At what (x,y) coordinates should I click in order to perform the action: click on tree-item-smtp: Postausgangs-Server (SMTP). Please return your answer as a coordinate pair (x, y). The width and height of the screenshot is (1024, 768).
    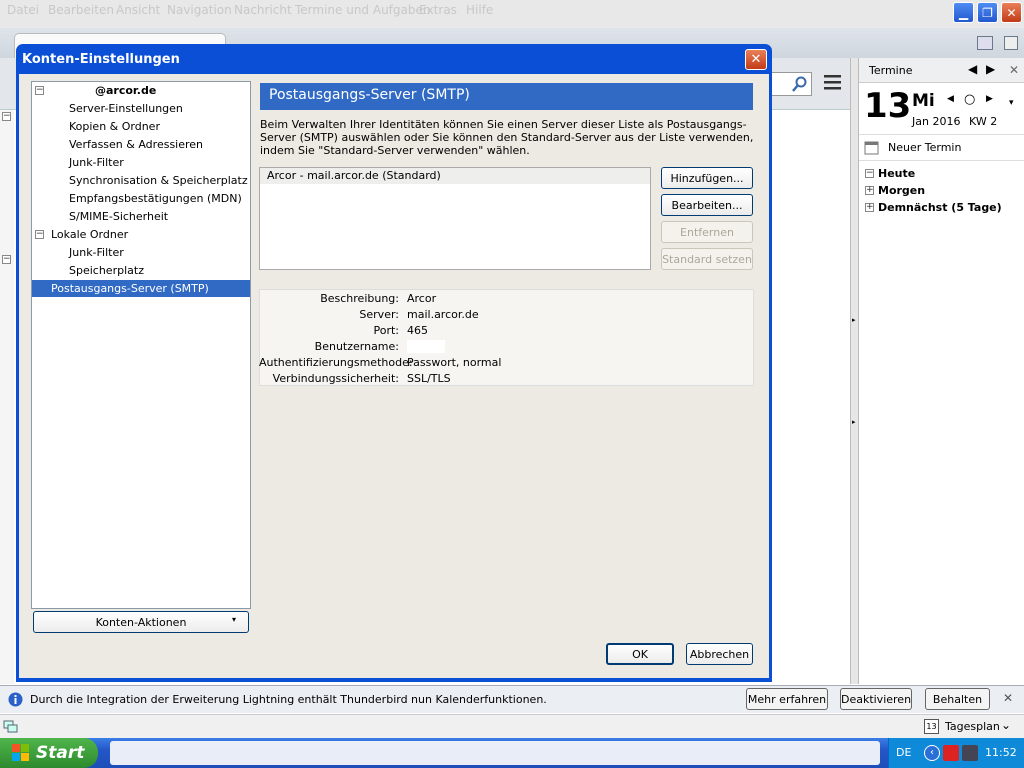
    Looking at the image, I should click on (130, 288).